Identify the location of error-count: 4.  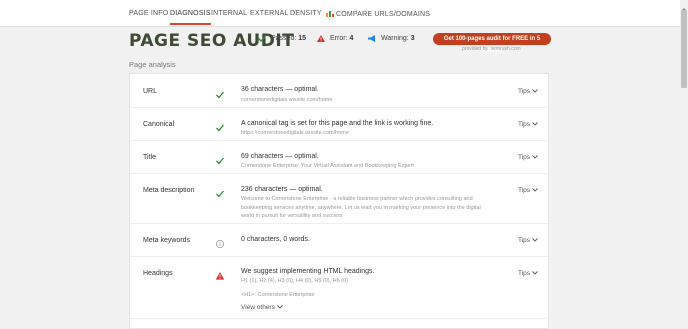
(351, 38).